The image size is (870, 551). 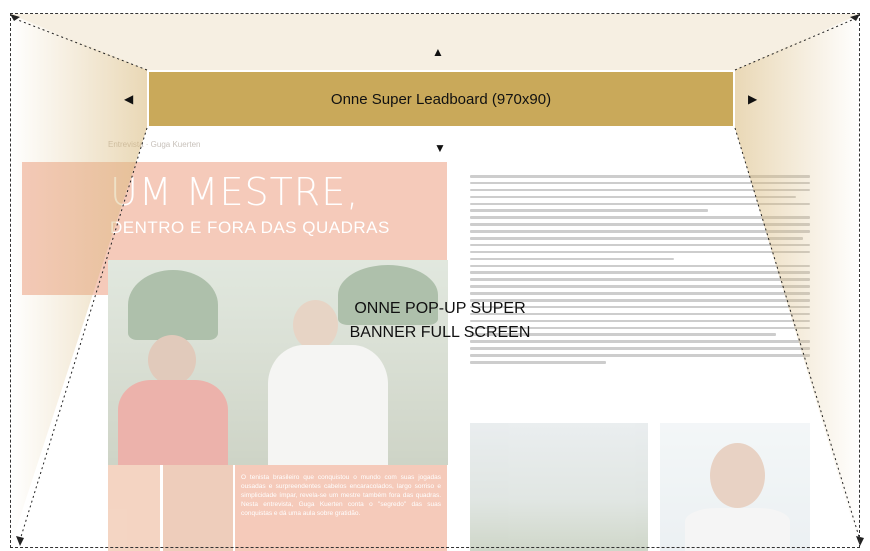 I want to click on arrow-left-icon: ◀, so click(x=129, y=99).